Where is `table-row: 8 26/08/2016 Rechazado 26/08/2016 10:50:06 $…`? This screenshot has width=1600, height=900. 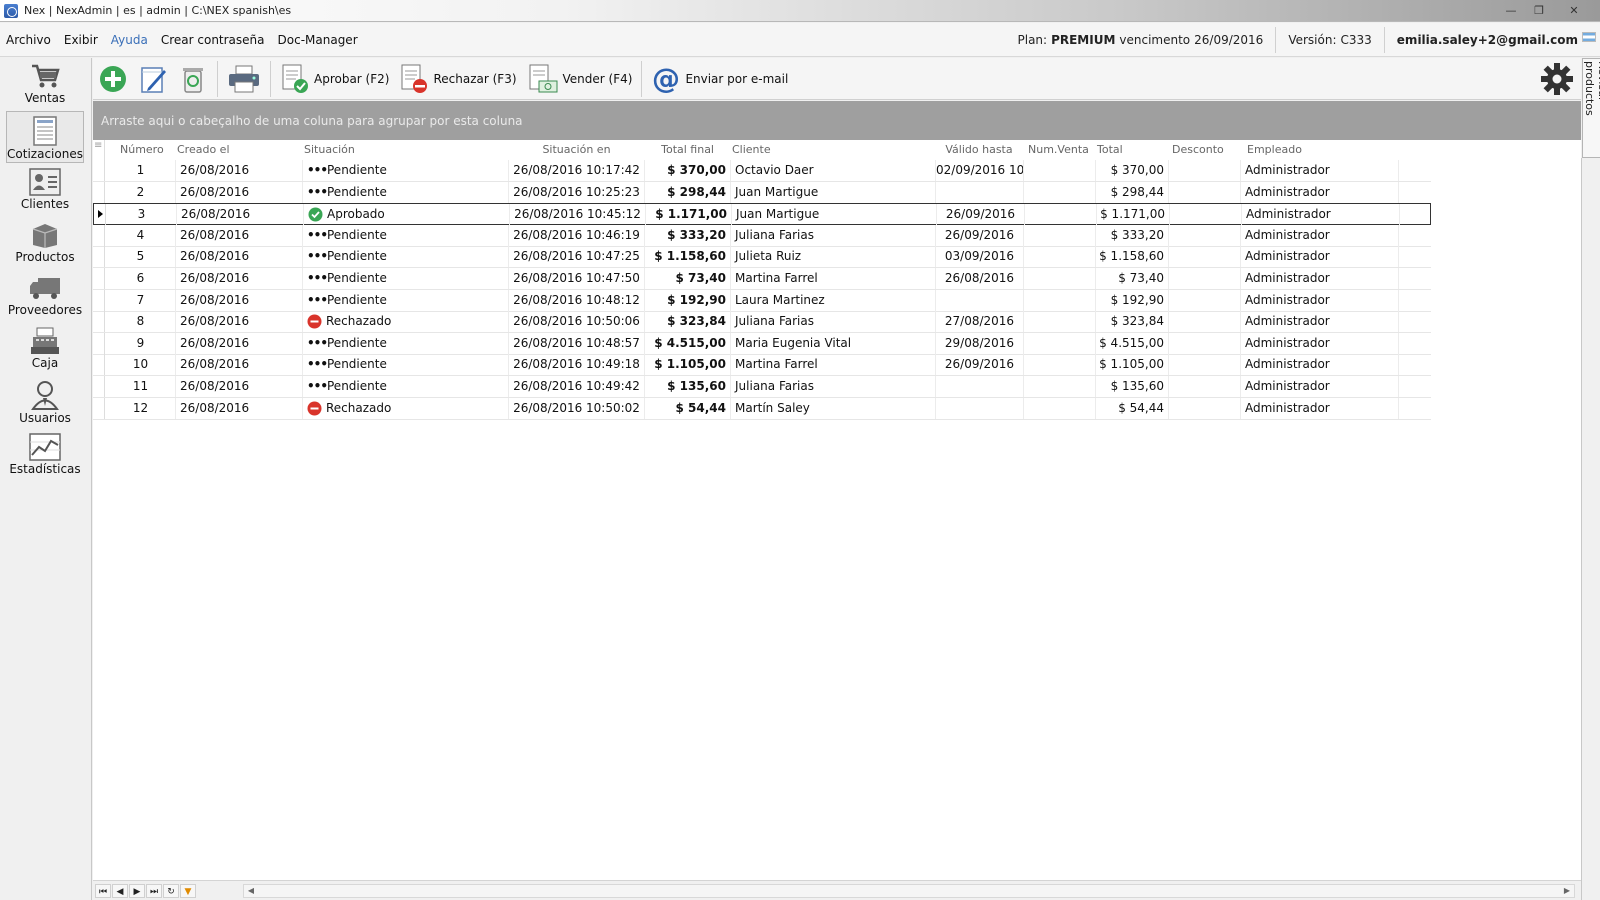 table-row: 8 26/08/2016 Rechazado 26/08/2016 10:50:06 $… is located at coordinates (762, 322).